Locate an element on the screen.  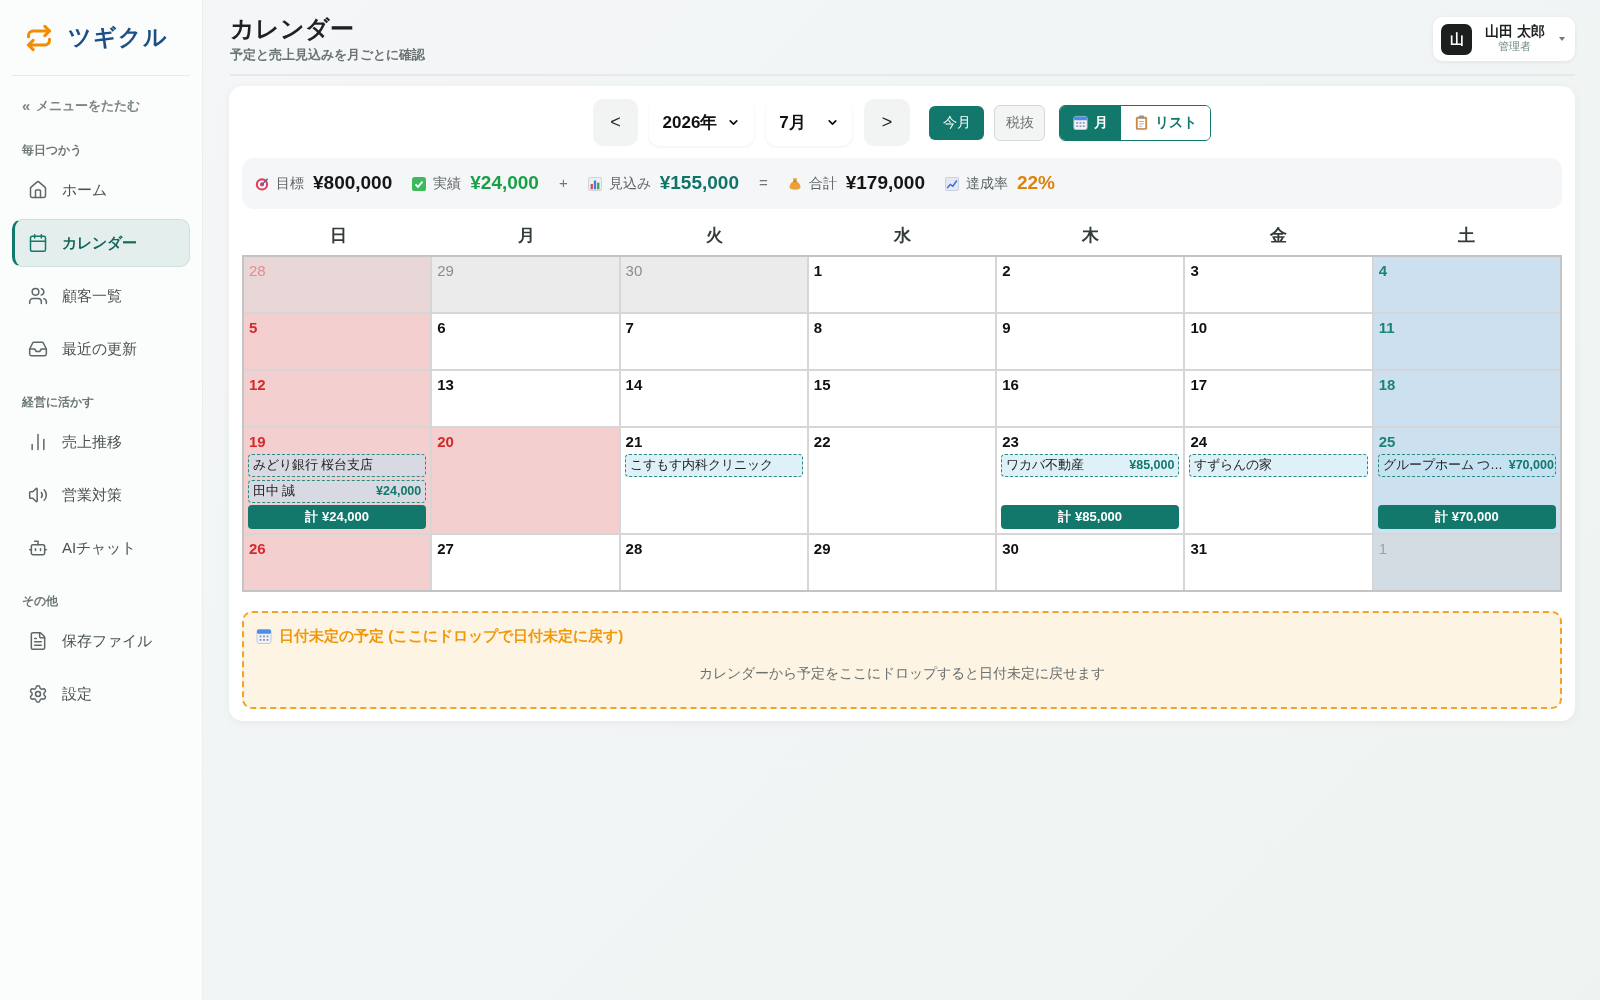
this-month-button: 今月 is located at coordinates (956, 122).